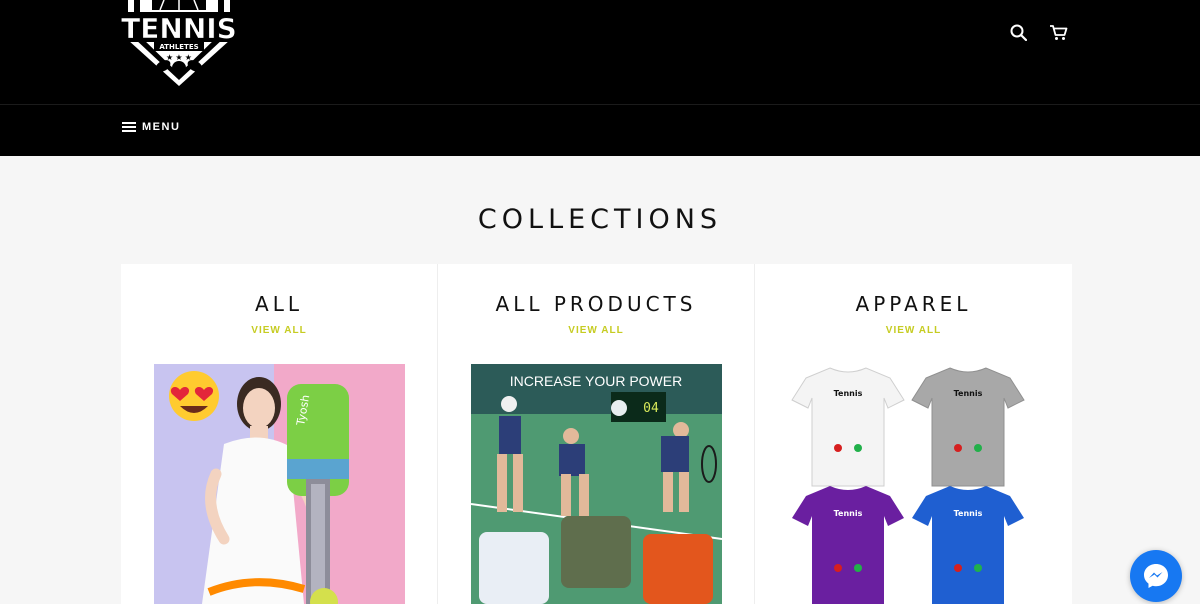  Describe the element at coordinates (848, 393) in the screenshot. I see `shirt-text: Tennis` at that location.